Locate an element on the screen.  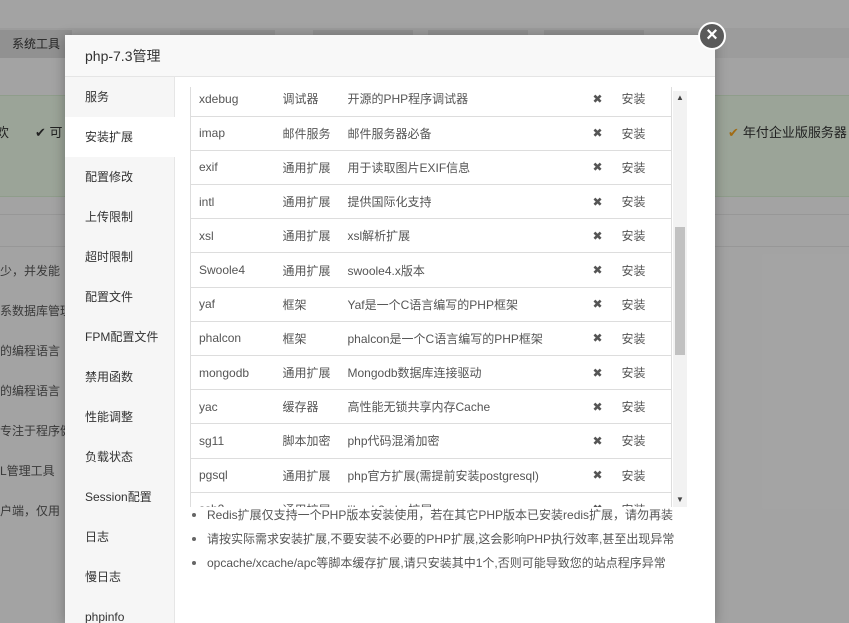
table-row: intl 通用扩展 提供国际化支持 ✖ 安装 is located at coordinates (431, 202).